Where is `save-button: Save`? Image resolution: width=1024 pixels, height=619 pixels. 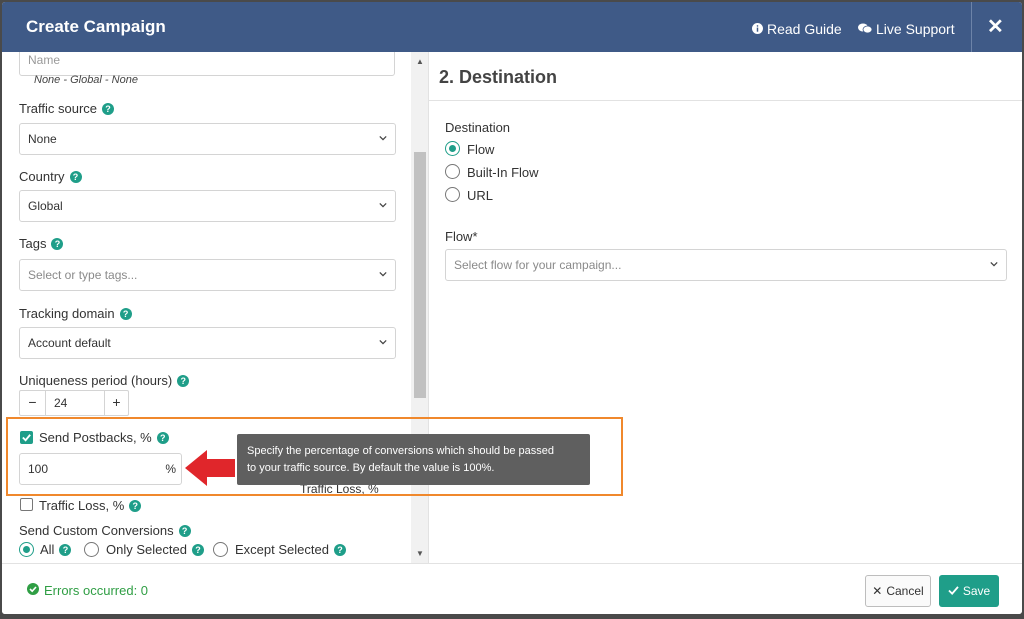 save-button: Save is located at coordinates (969, 591).